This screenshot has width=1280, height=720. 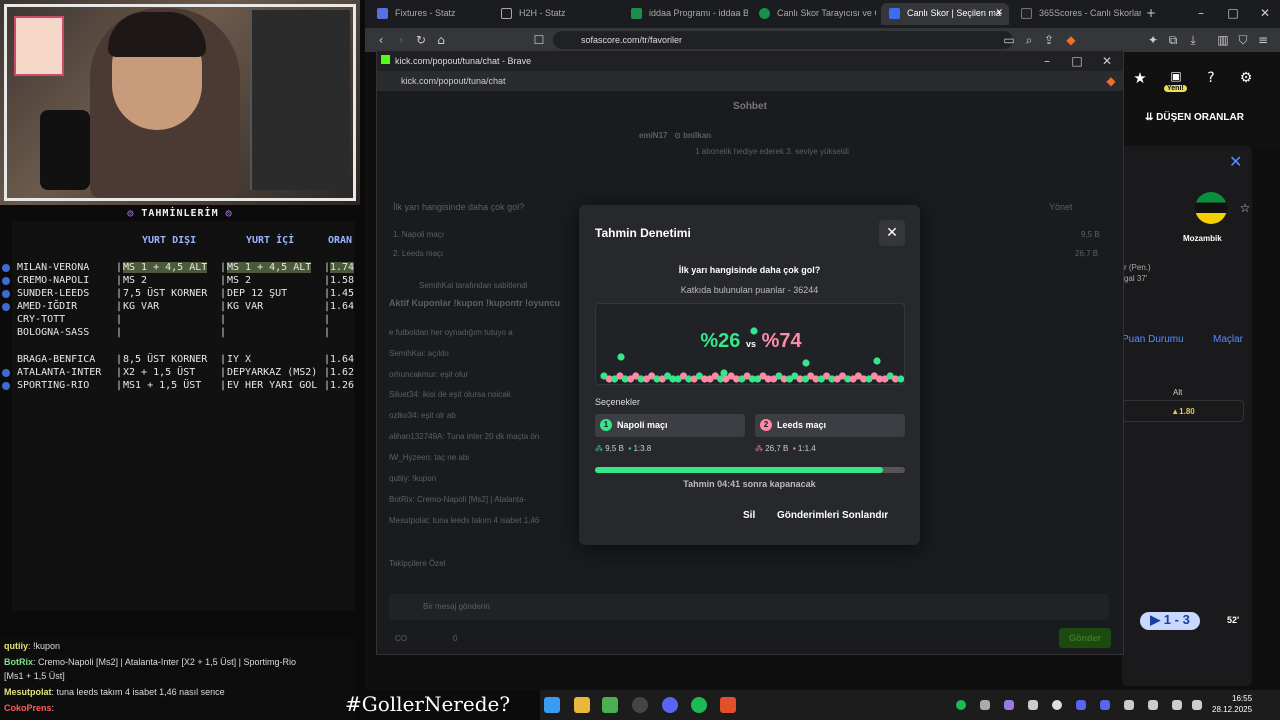 I want to click on zoom-icon: ⌕, so click(x=1029, y=40).